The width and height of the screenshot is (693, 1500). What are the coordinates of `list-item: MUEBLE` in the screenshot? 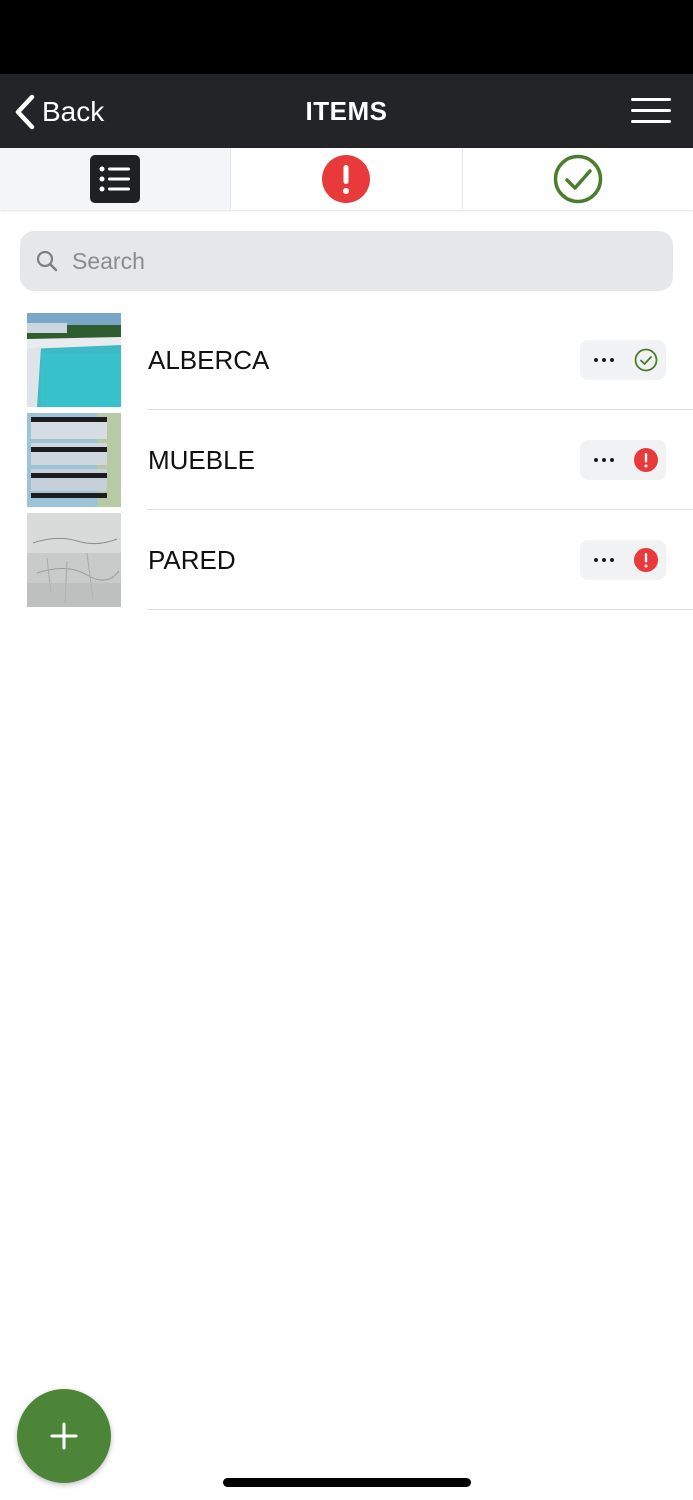 It's located at (346, 462).